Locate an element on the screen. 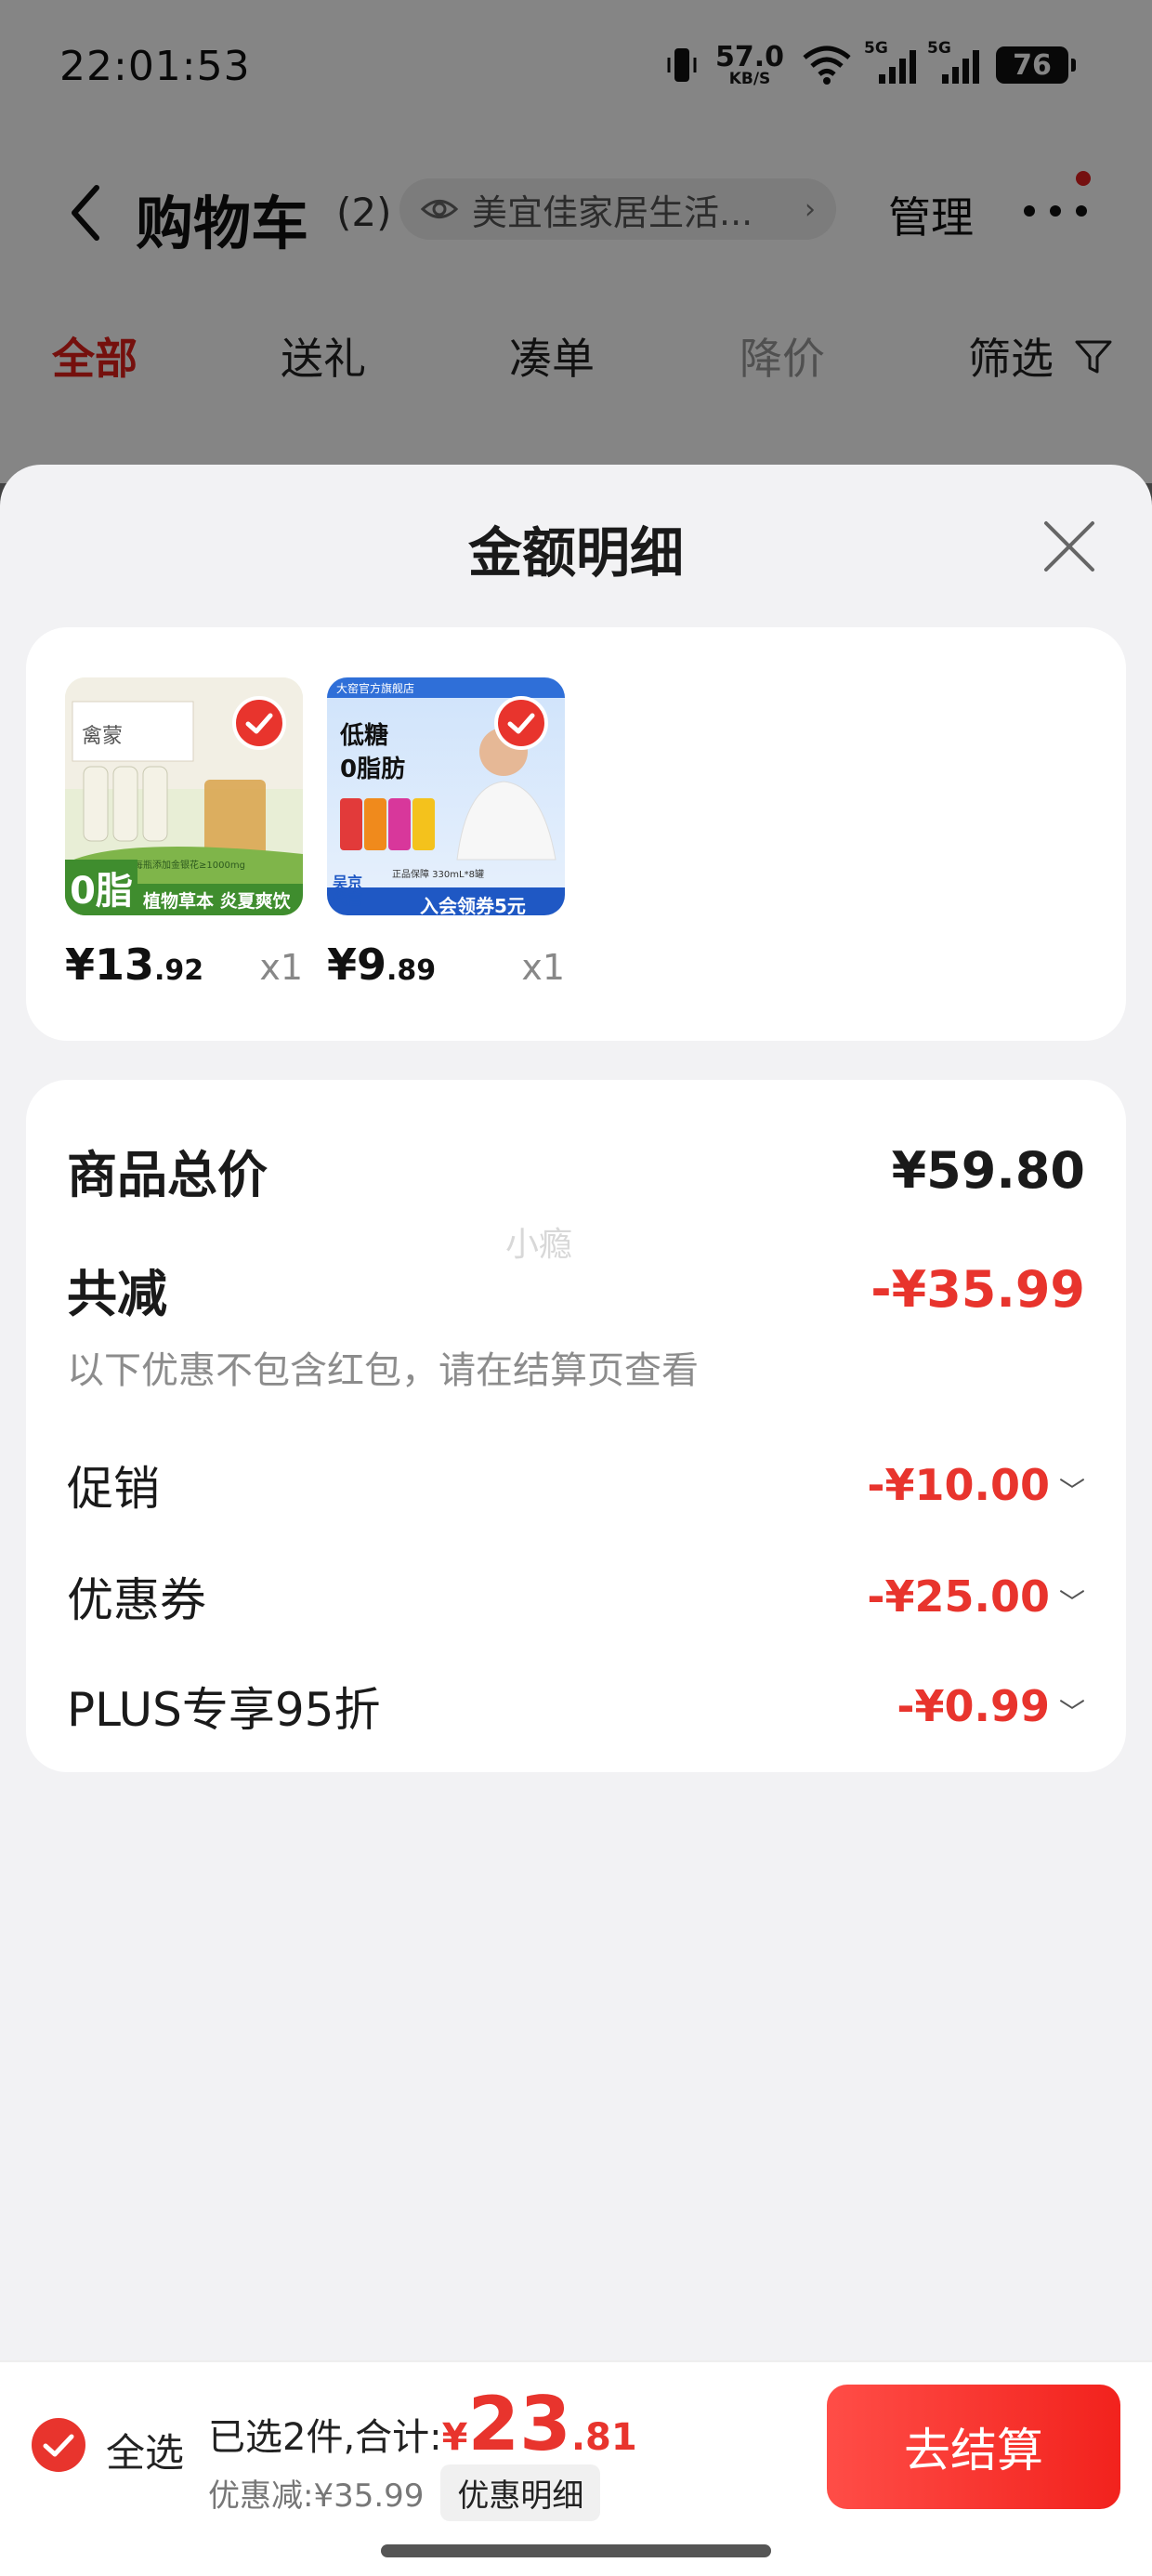 The width and height of the screenshot is (1152, 2576). select-all-label: 全选 is located at coordinates (145, 2450).